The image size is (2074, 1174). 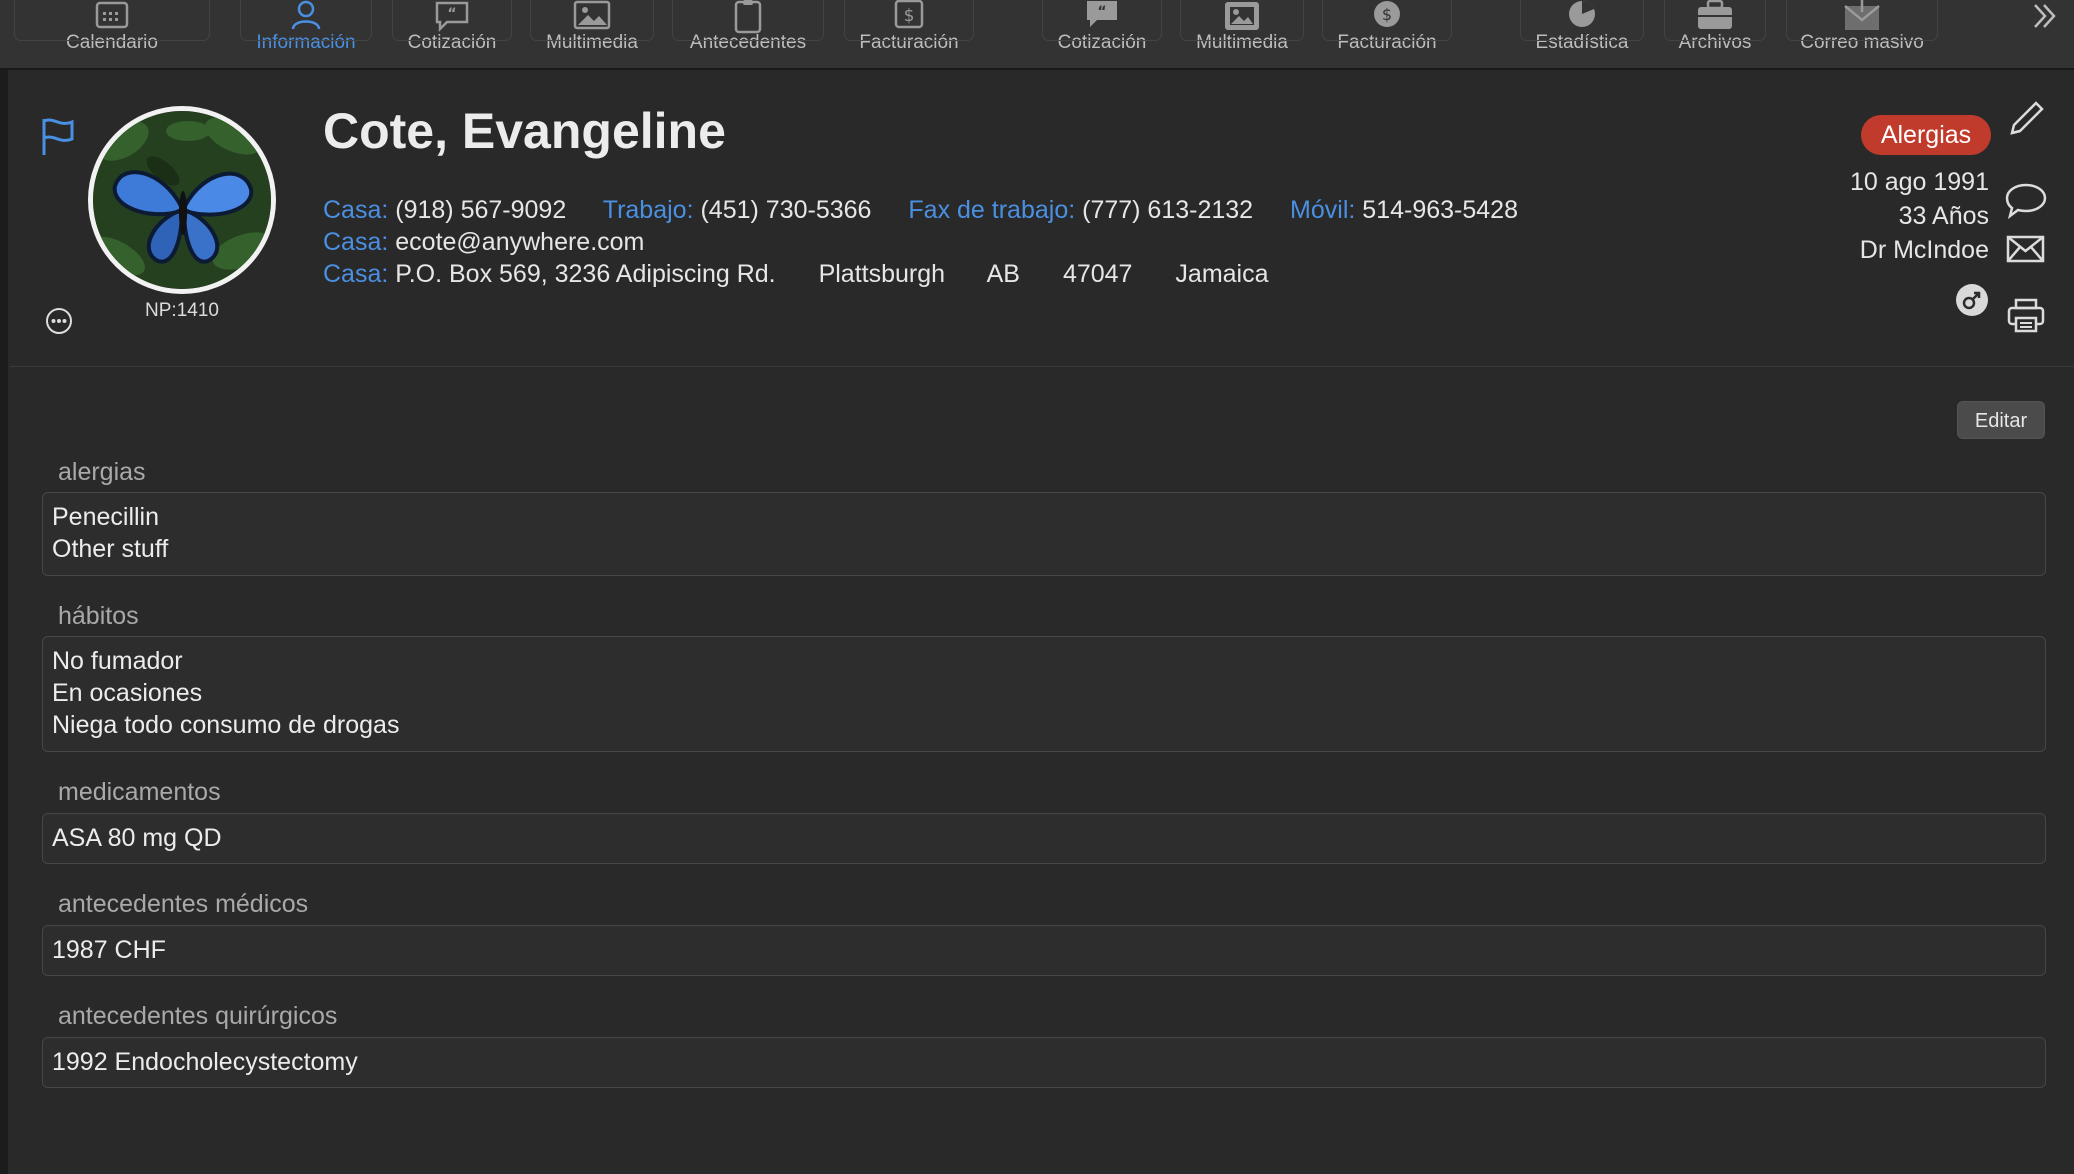 I want to click on work-fax-label: Fax de trabajo:, so click(x=992, y=210).